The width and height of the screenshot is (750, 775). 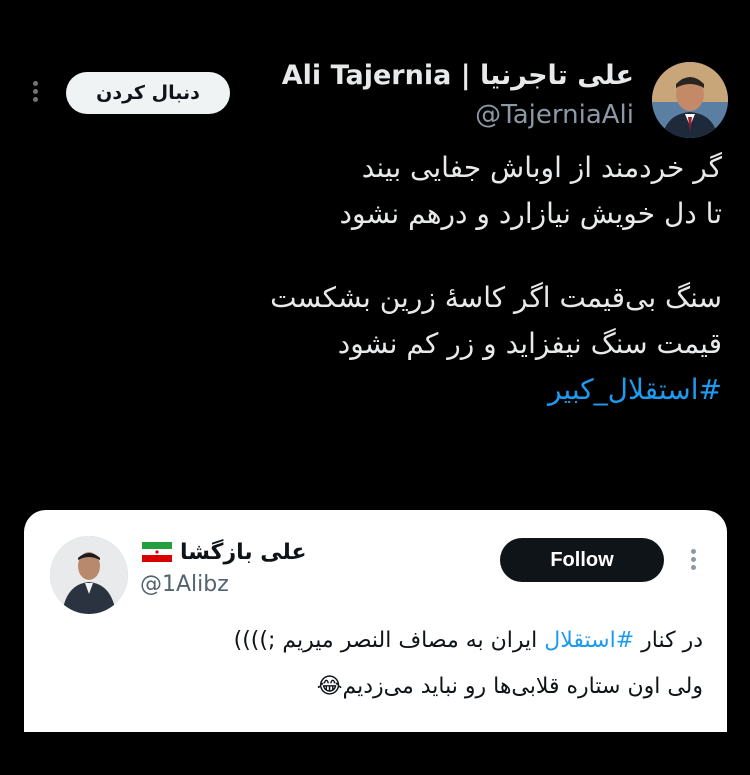 I want to click on more-options-icon, so click(x=35, y=93).